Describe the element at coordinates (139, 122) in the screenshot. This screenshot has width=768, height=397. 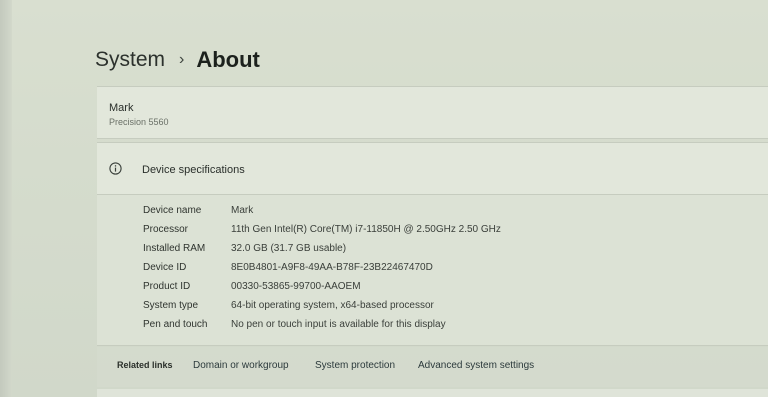
I see `device-model: Precision 5560` at that location.